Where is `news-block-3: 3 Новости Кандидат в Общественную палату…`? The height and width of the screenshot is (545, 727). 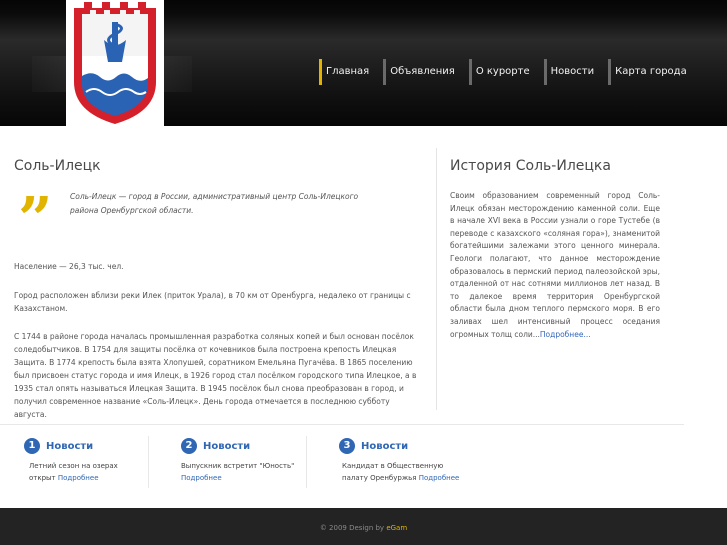 news-block-3: 3 Новости Кандидат в Общественную палату… is located at coordinates (404, 466).